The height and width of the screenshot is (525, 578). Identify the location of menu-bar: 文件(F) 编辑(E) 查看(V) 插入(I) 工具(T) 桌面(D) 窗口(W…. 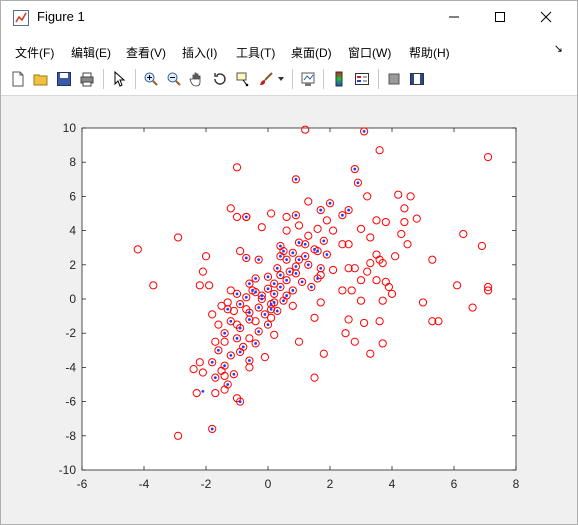
(289, 48).